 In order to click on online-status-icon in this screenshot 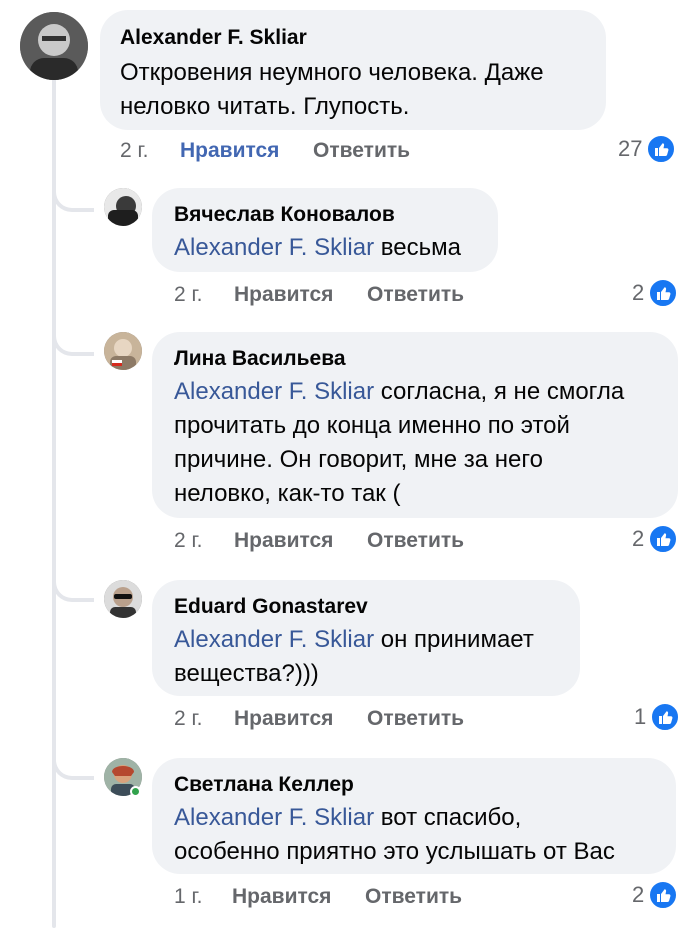, I will do `click(135, 791)`.